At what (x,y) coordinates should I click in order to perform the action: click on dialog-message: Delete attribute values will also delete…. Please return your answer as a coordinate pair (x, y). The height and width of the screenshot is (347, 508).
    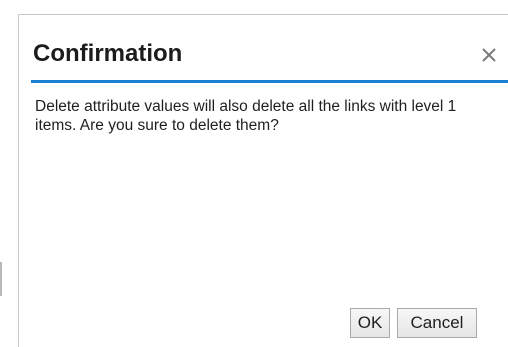
    Looking at the image, I should click on (246, 116).